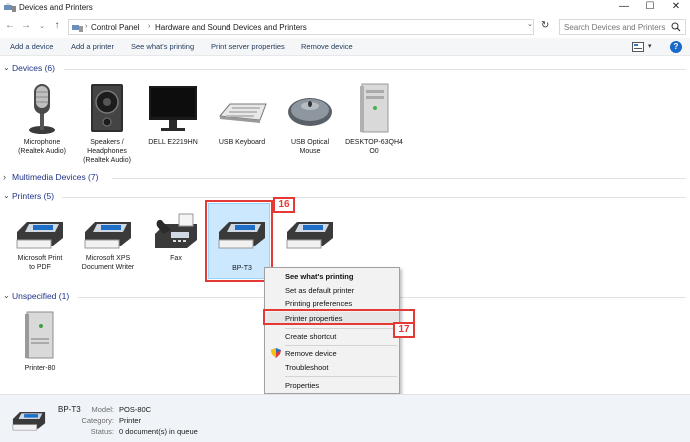 The height and width of the screenshot is (442, 690). I want to click on printer-fax: Fax, so click(176, 237).